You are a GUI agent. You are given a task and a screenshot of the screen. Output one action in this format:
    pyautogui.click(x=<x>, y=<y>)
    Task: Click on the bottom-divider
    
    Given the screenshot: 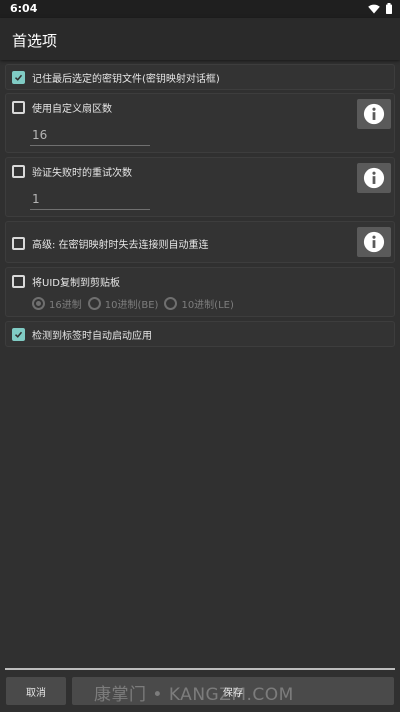 What is the action you would take?
    pyautogui.click(x=200, y=669)
    